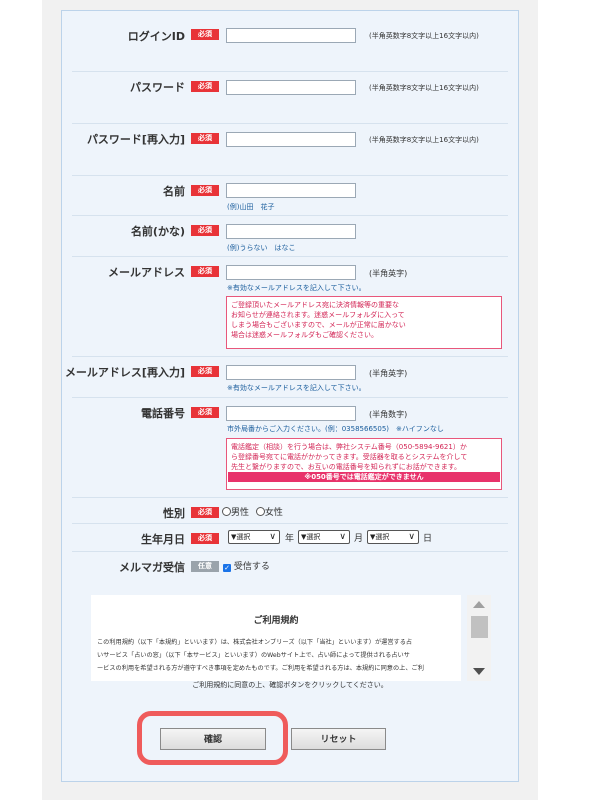 The image size is (590, 800). What do you see at coordinates (388, 373) in the screenshot?
I see `email-confirm-hint: (半角英字)` at bounding box center [388, 373].